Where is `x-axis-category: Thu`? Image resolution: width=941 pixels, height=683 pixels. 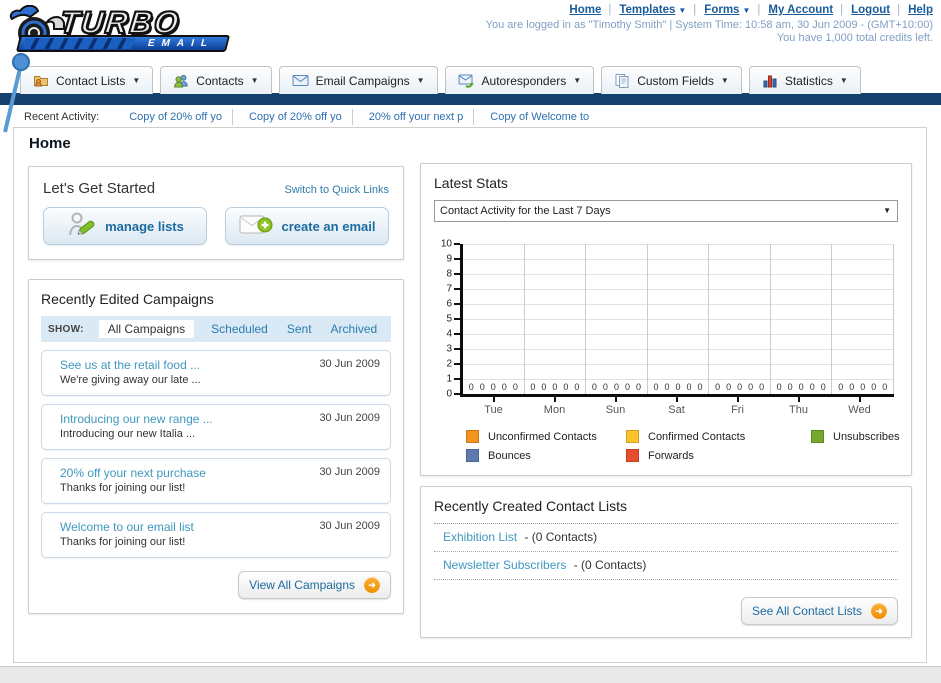
x-axis-category: Thu is located at coordinates (798, 406).